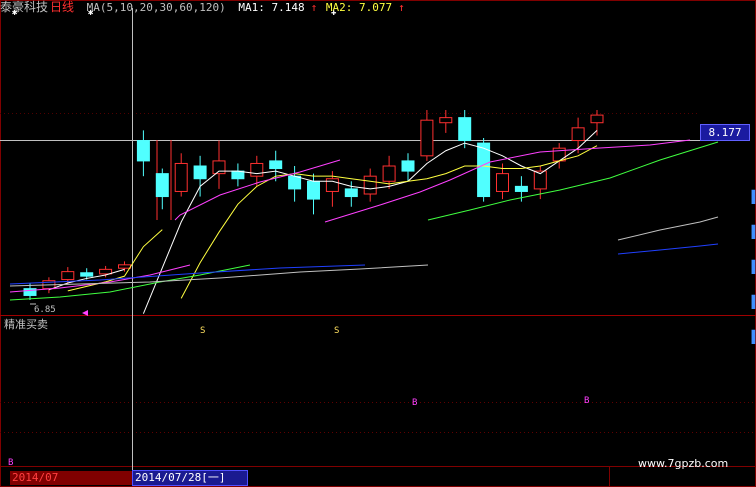  Describe the element at coordinates (668, 249) in the screenshot. I see `ma120-line` at that location.